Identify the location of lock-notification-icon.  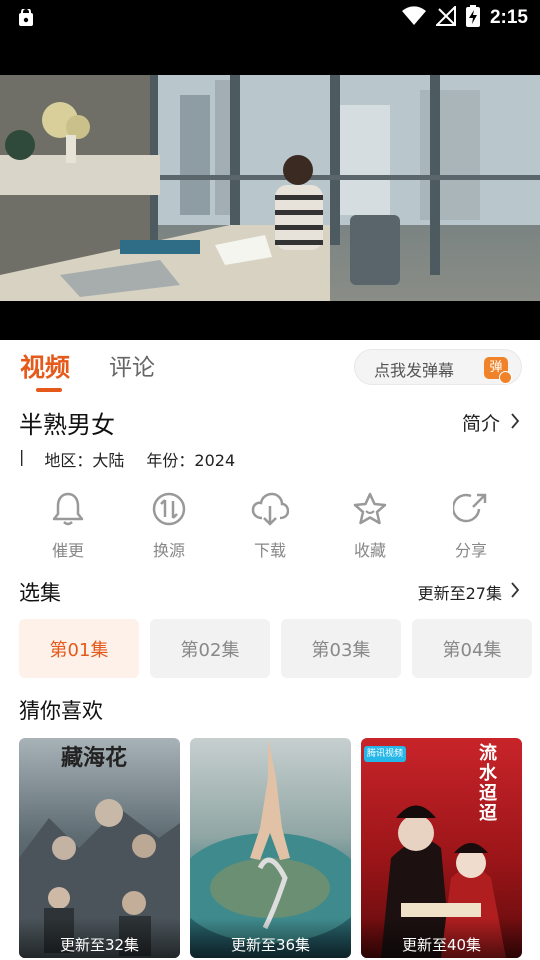
(26, 19).